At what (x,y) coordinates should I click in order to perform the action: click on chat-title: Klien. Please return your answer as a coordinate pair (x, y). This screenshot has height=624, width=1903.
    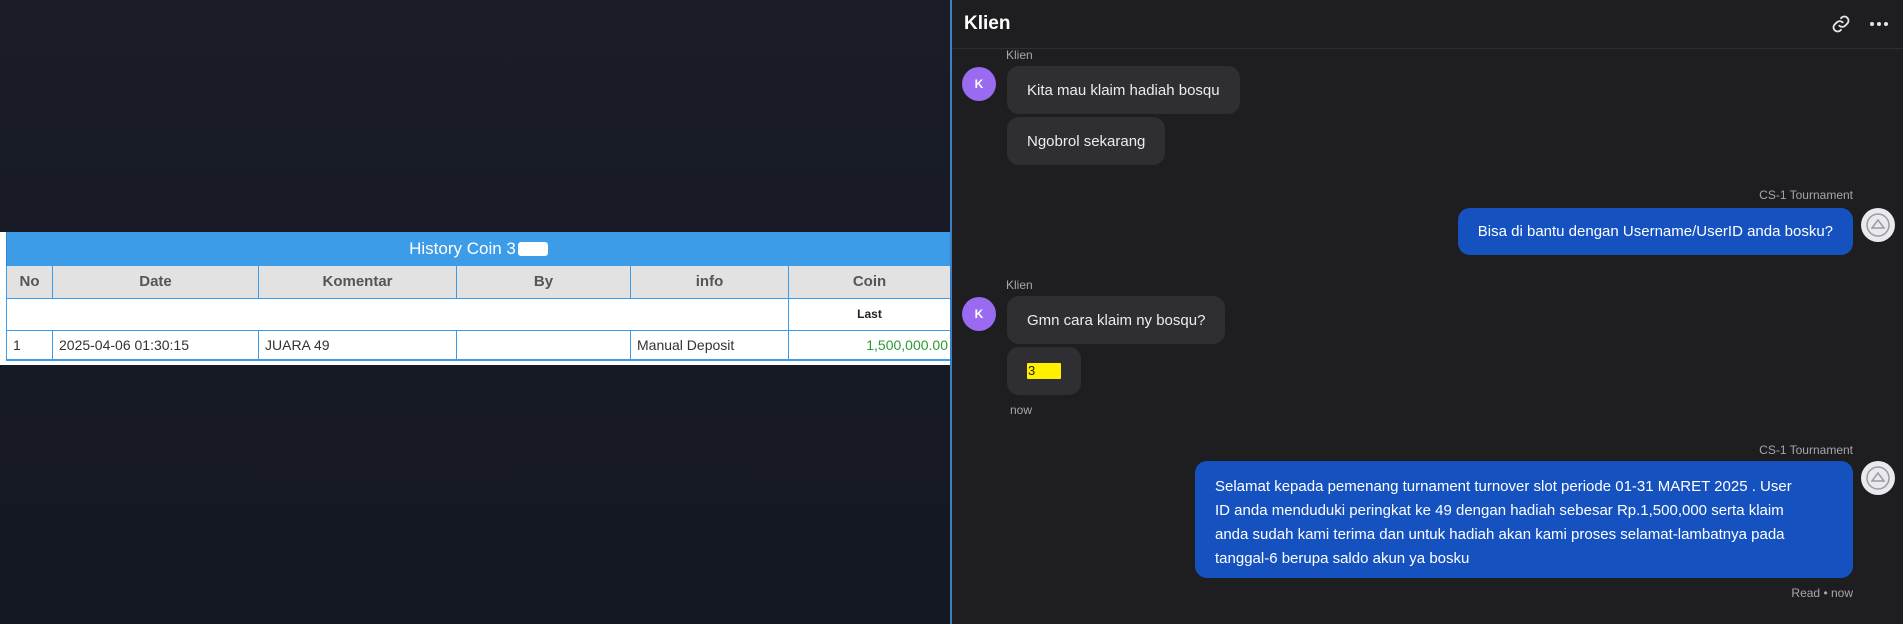
    Looking at the image, I should click on (987, 23).